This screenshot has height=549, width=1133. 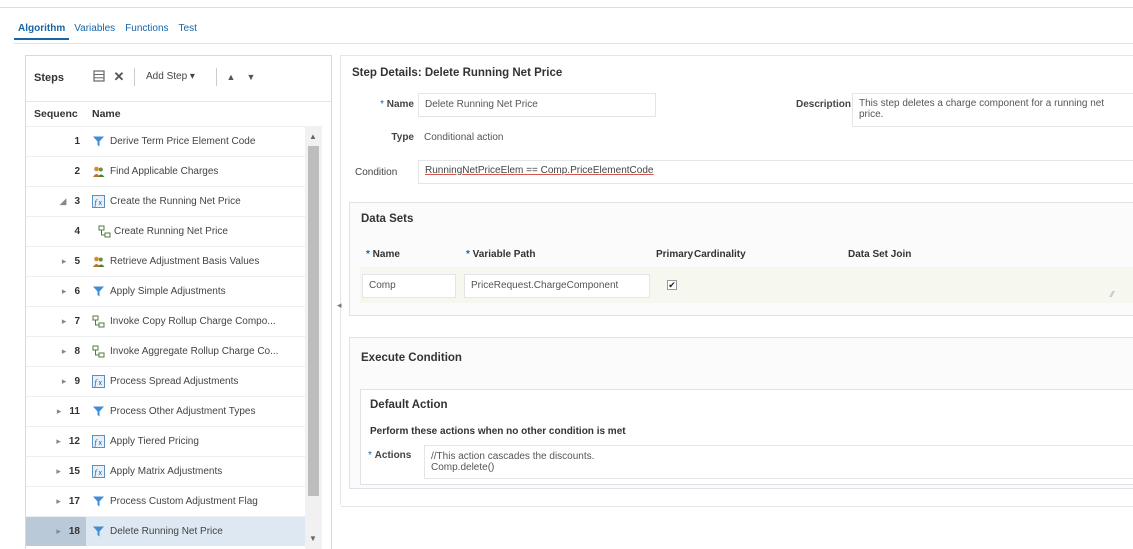 I want to click on steps-scrollbar: ▲ ▼, so click(x=313, y=337).